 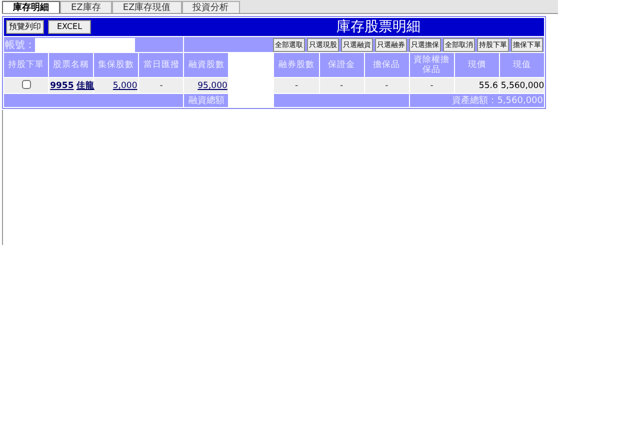 What do you see at coordinates (20, 45) in the screenshot?
I see `account-label: 帳號：` at bounding box center [20, 45].